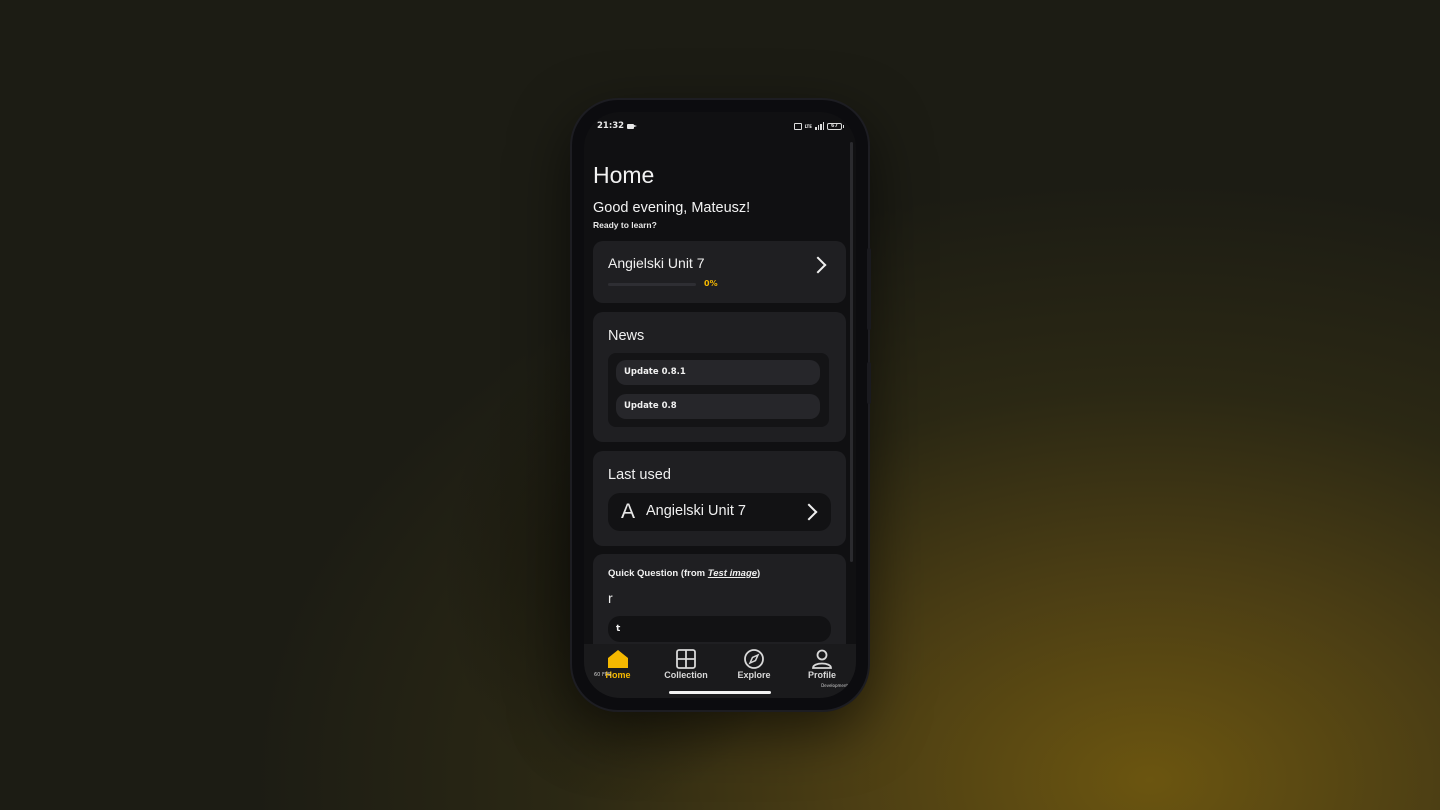 This screenshot has width=1440, height=810. I want to click on compass-icon, so click(754, 659).